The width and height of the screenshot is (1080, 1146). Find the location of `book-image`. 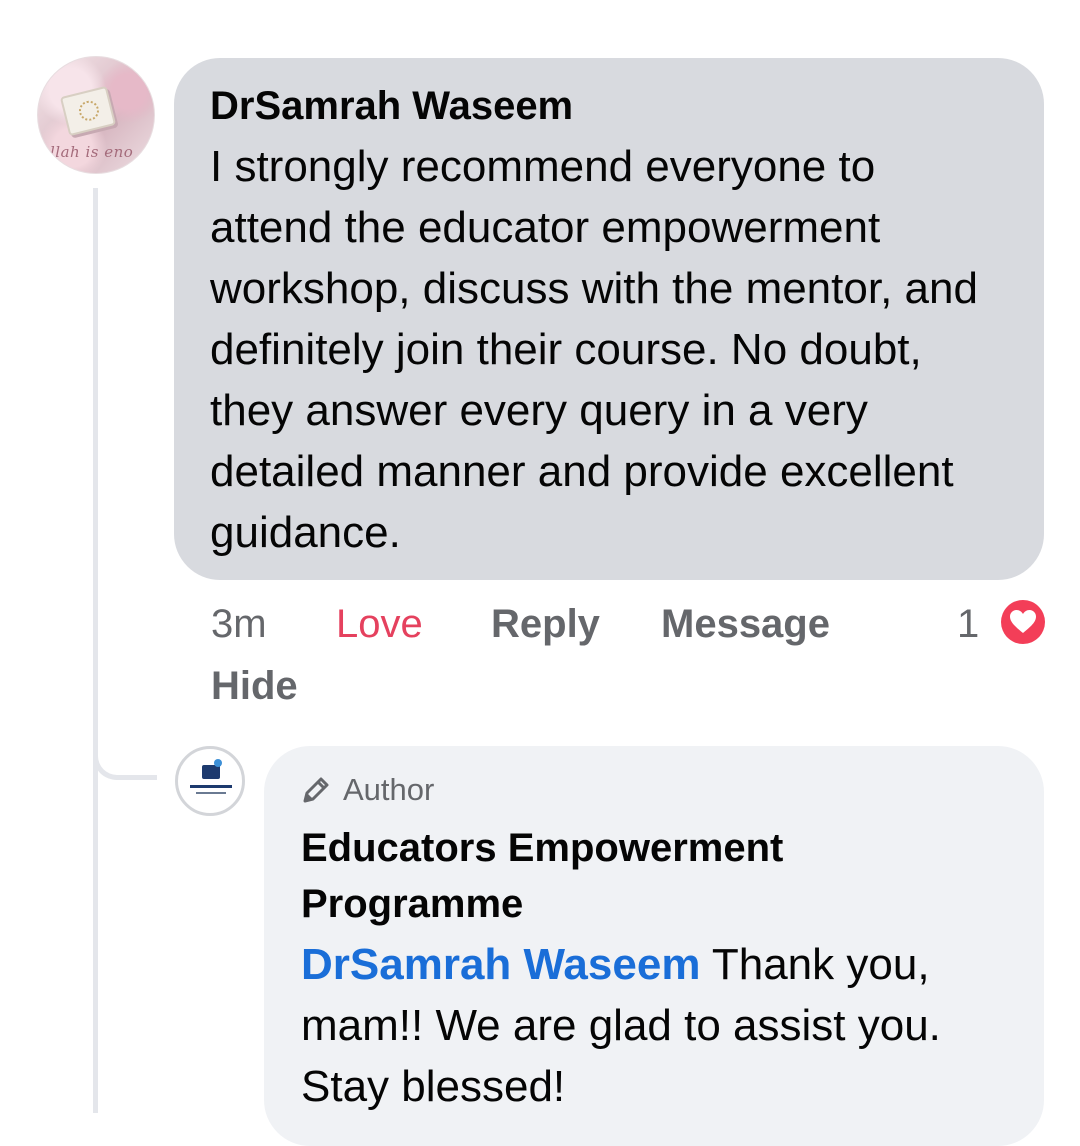

book-image is located at coordinates (88, 111).